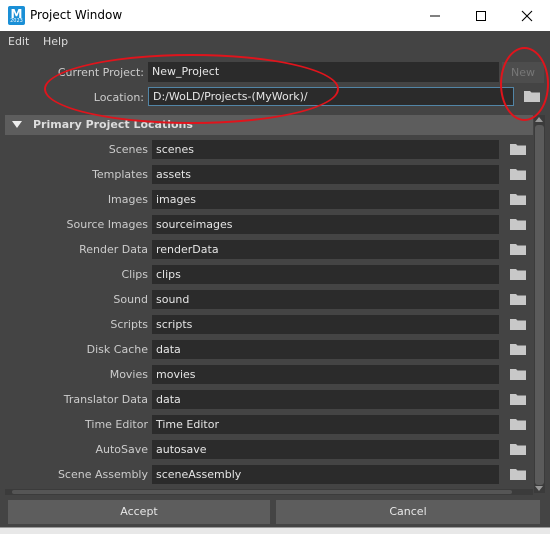 The height and width of the screenshot is (534, 550). What do you see at coordinates (113, 249) in the screenshot?
I see `location-label: Render Data` at bounding box center [113, 249].